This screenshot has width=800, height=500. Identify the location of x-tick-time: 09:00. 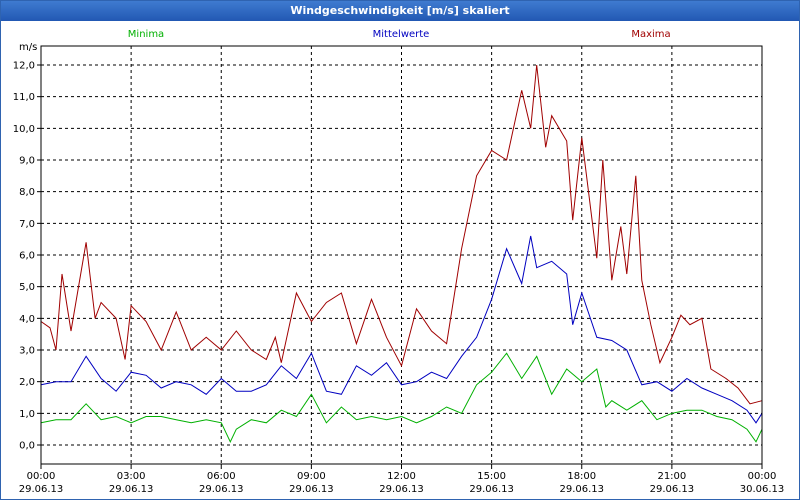
(311, 476).